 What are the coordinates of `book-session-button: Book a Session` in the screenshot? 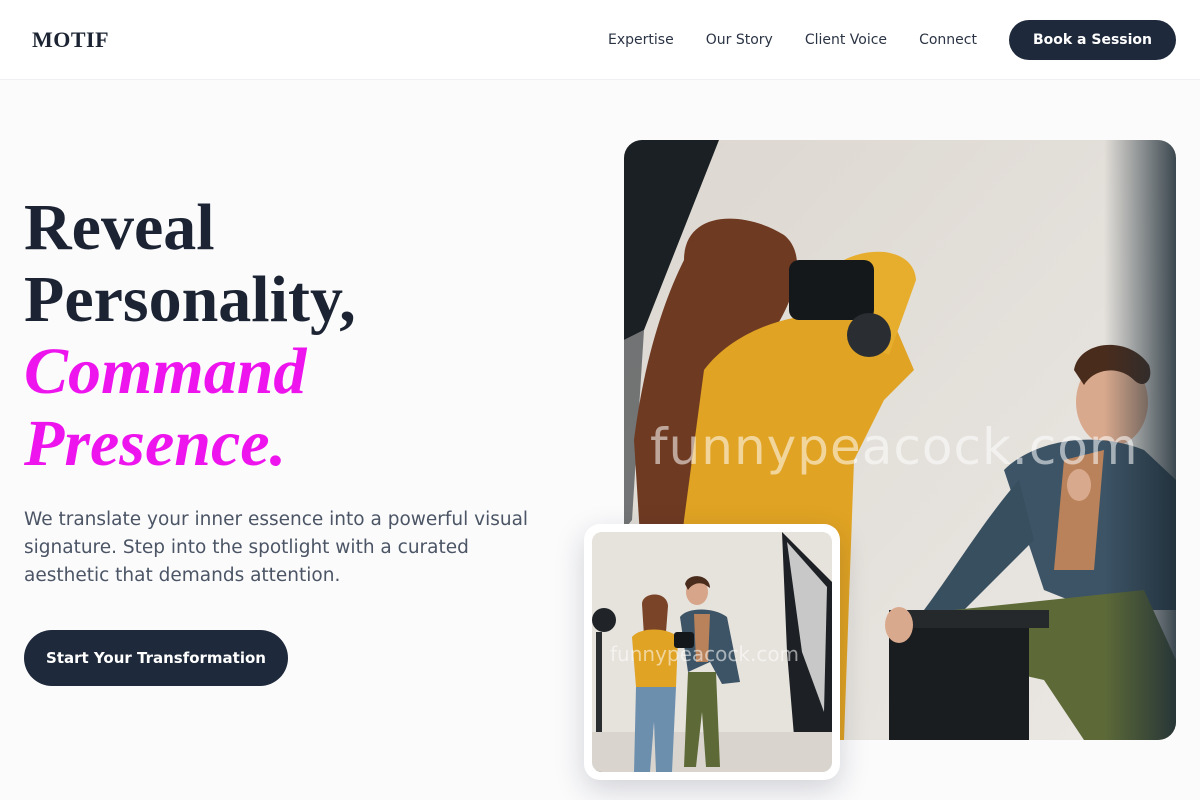 It's located at (1092, 40).